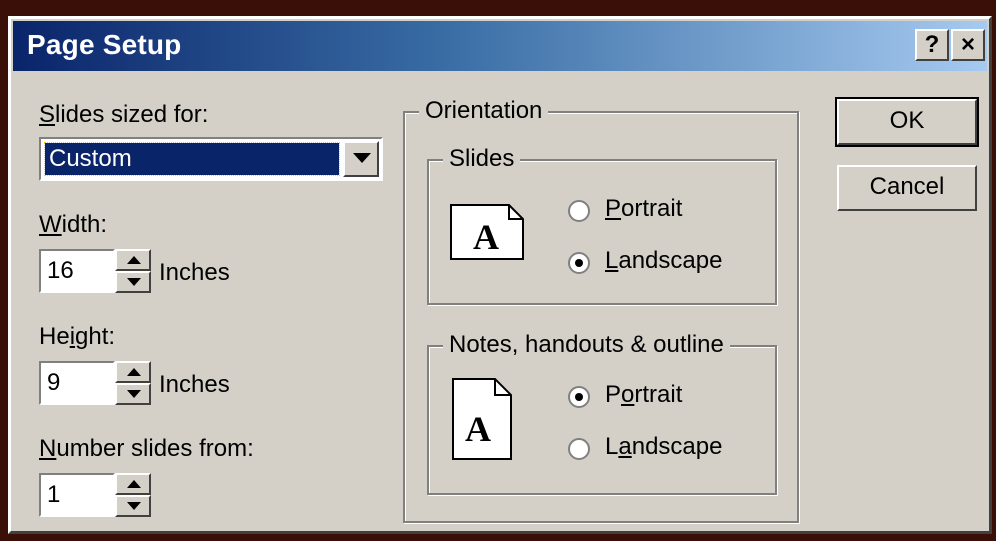 Image resolution: width=996 pixels, height=541 pixels. What do you see at coordinates (932, 45) in the screenshot?
I see `help-button: ?` at bounding box center [932, 45].